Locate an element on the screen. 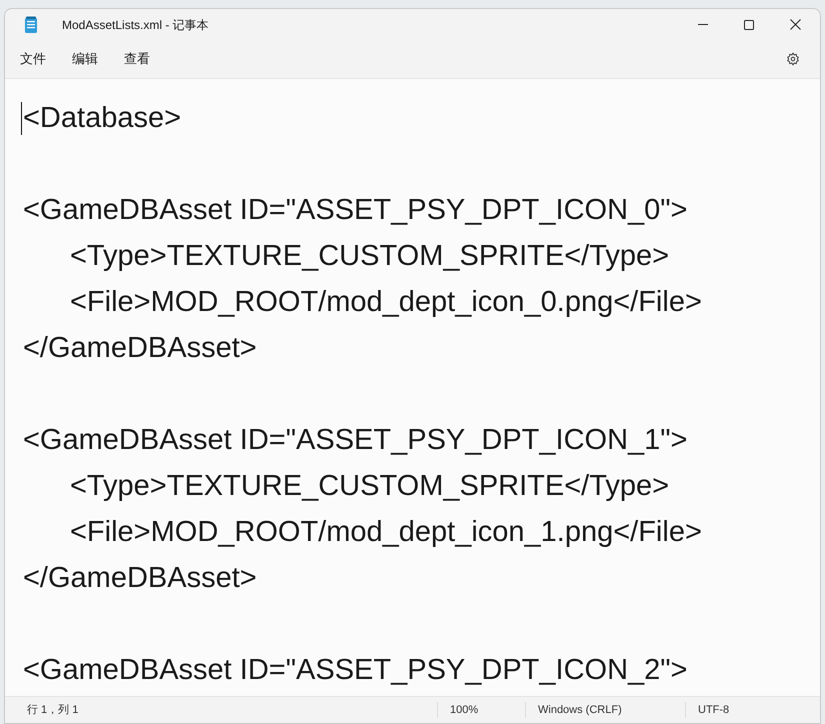 The height and width of the screenshot is (724, 825). close-icon is located at coordinates (795, 24).